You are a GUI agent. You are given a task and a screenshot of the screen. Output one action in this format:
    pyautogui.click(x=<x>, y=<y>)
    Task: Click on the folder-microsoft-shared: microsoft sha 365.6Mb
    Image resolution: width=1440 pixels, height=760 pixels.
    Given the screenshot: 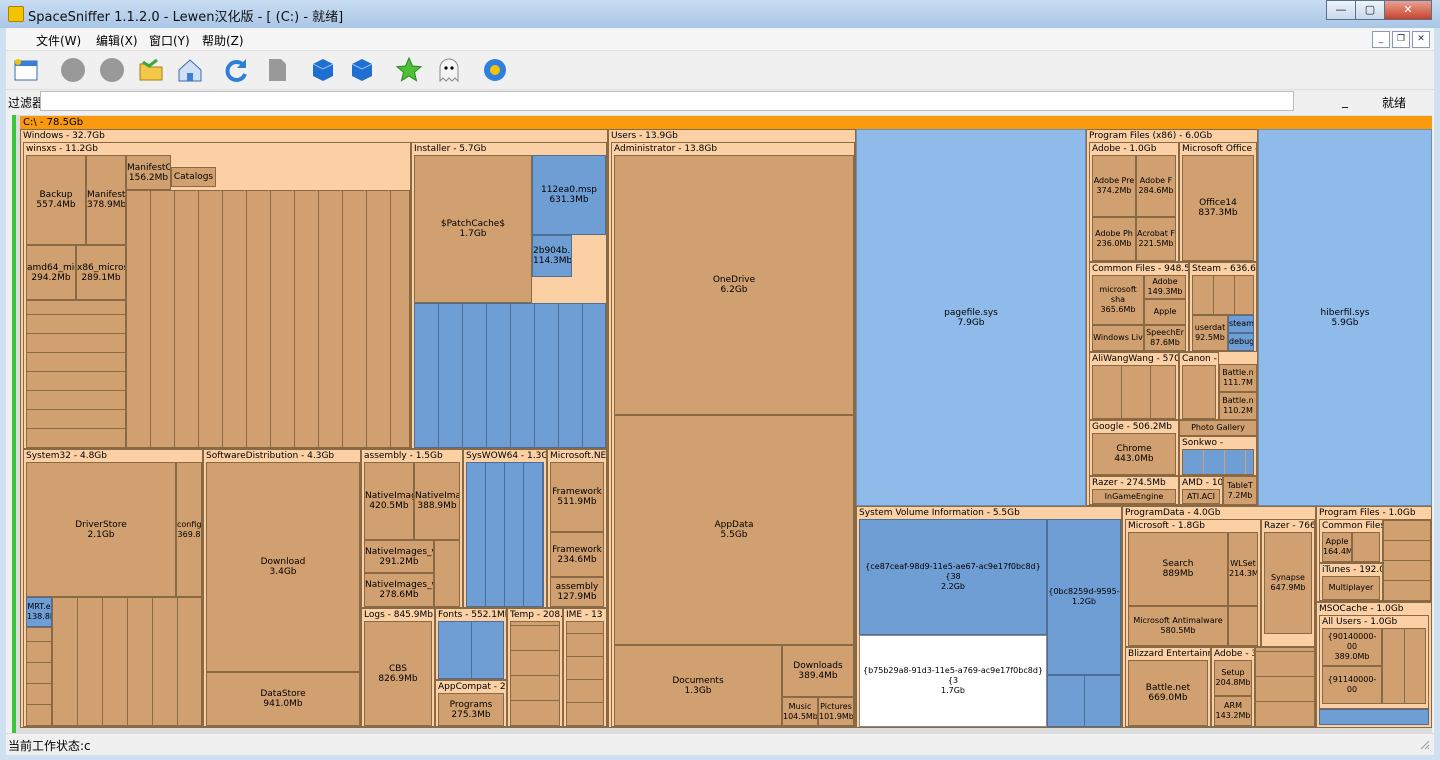 What is the action you would take?
    pyautogui.click(x=1118, y=300)
    